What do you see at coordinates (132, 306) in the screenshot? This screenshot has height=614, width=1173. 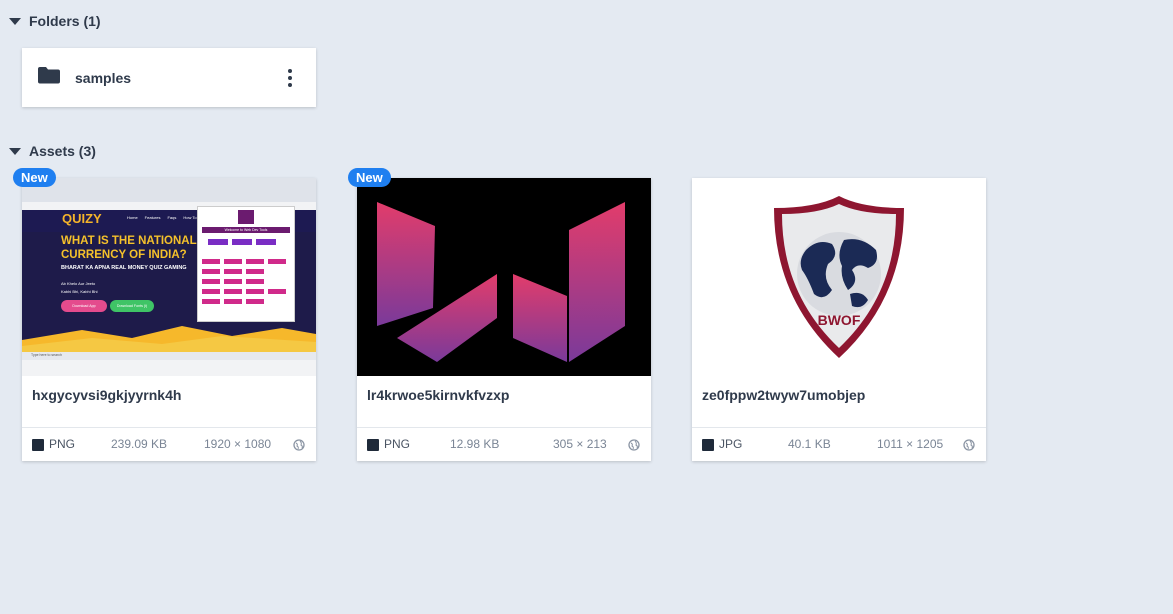 I see `quizy-fonts-button: Download Fonts (i)` at bounding box center [132, 306].